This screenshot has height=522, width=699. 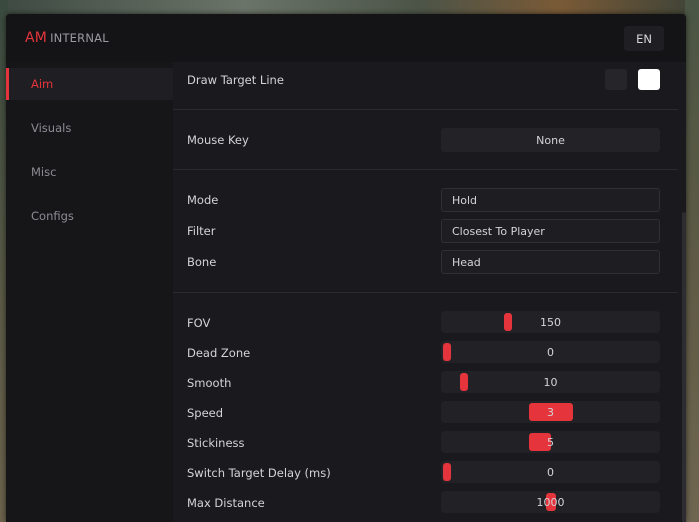 I want to click on game-background-right, so click(x=692, y=261).